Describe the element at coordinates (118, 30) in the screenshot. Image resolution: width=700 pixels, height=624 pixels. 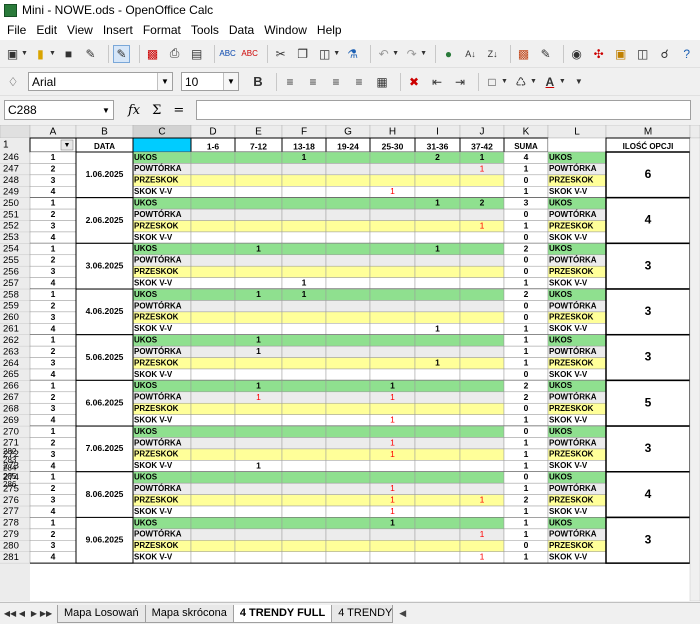
I see `menu-insert: Insert` at that location.